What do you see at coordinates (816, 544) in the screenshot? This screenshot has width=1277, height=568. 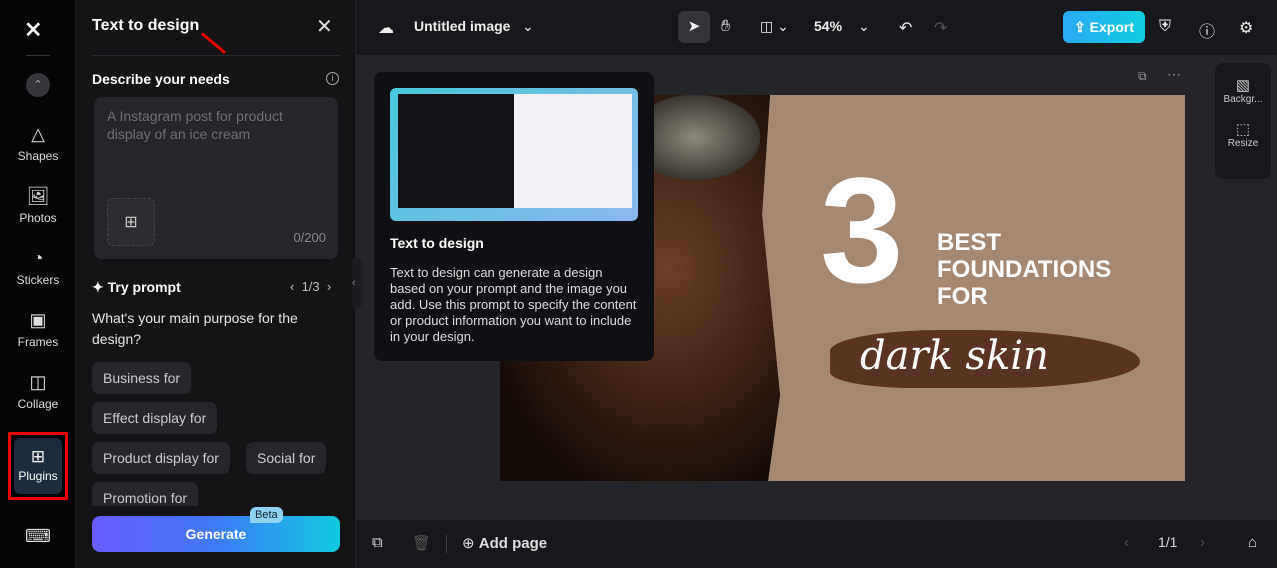 I see `bottom-bar: ⧉ 🗑︎ ⊕ Add page ‹ 1/1 › ⌂` at bounding box center [816, 544].